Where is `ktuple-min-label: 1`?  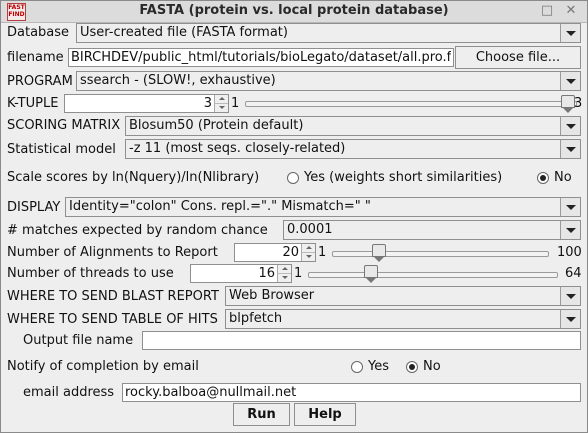
ktuple-min-label: 1 is located at coordinates (235, 103).